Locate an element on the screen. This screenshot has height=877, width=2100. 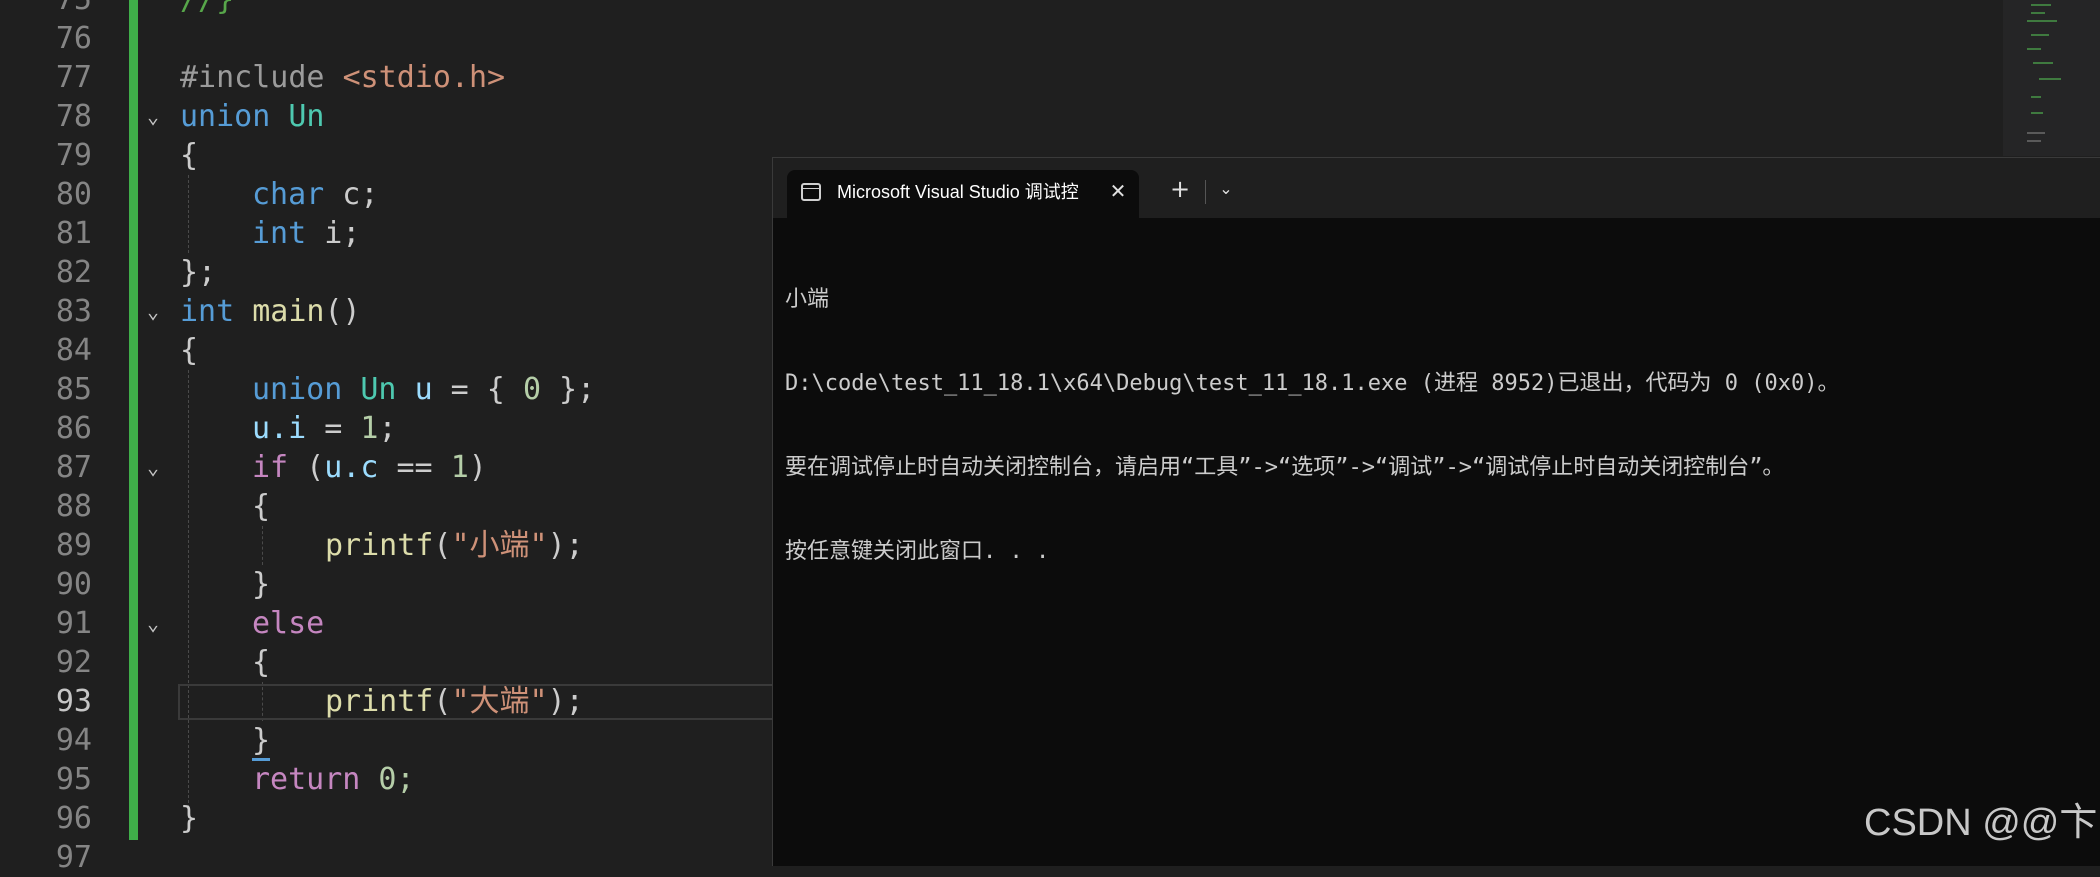
console-tab-title: Microsoft Visual Studio 调试控 is located at coordinates (958, 192).